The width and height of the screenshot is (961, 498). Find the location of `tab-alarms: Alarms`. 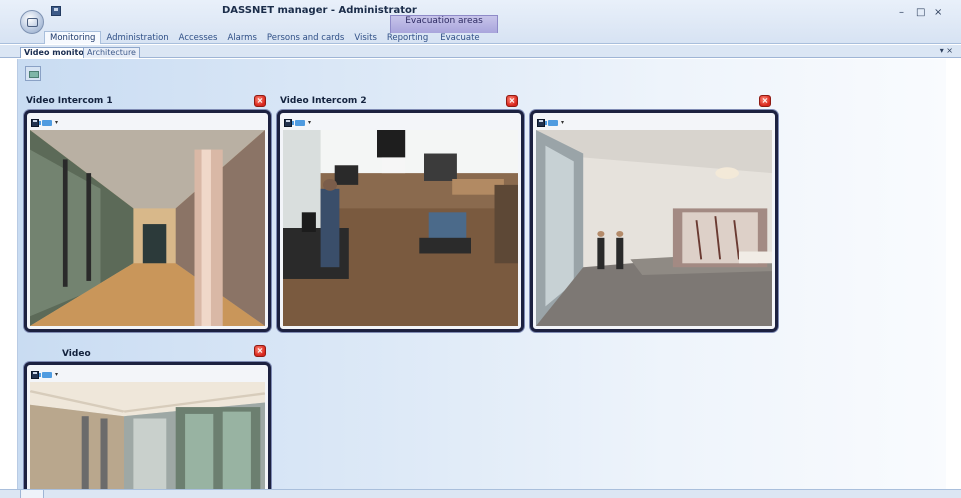

tab-alarms: Alarms is located at coordinates (241, 38).